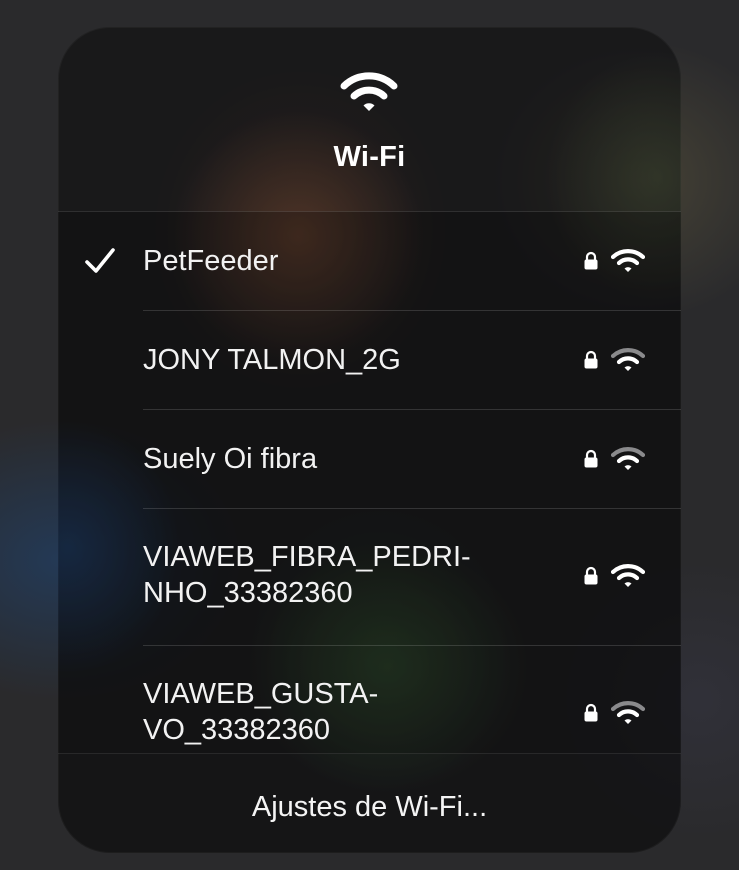 The height and width of the screenshot is (870, 739). I want to click on network-name: Suely Oi fibra, so click(230, 459).